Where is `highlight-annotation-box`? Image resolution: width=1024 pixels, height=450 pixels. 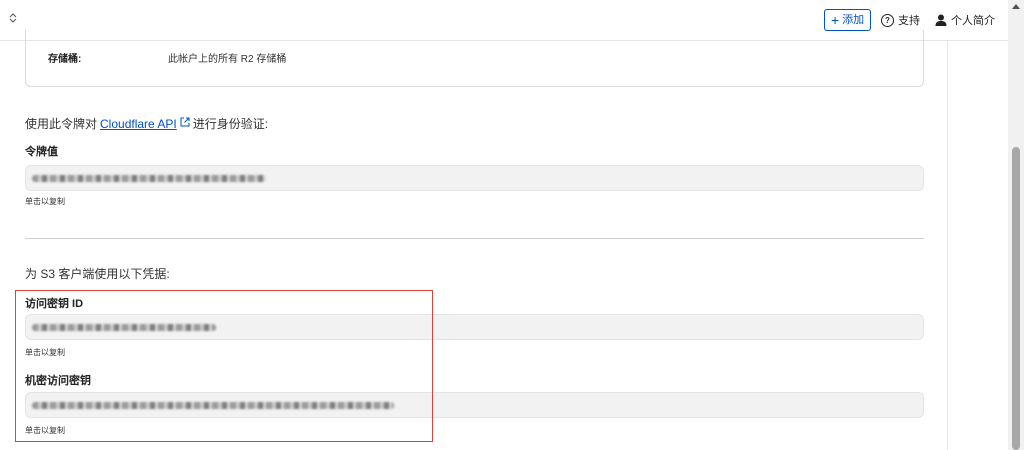 highlight-annotation-box is located at coordinates (224, 366).